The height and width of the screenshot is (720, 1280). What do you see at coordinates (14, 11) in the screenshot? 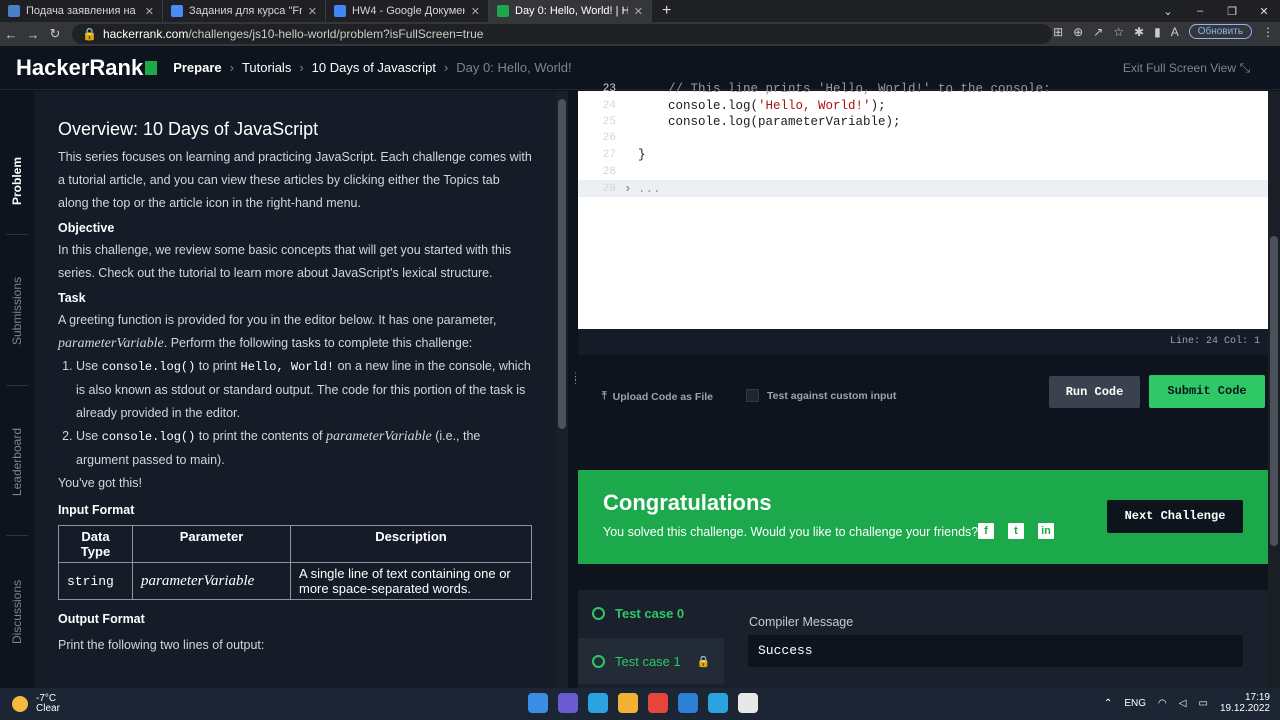
I see `tab-favicon-icon` at bounding box center [14, 11].